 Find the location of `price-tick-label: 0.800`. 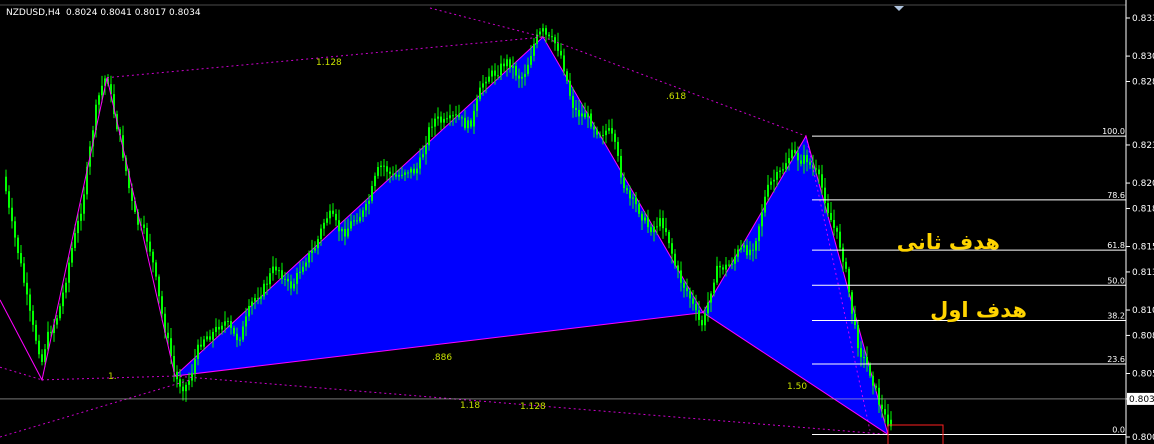

price-tick-label: 0.800 is located at coordinates (1143, 438).